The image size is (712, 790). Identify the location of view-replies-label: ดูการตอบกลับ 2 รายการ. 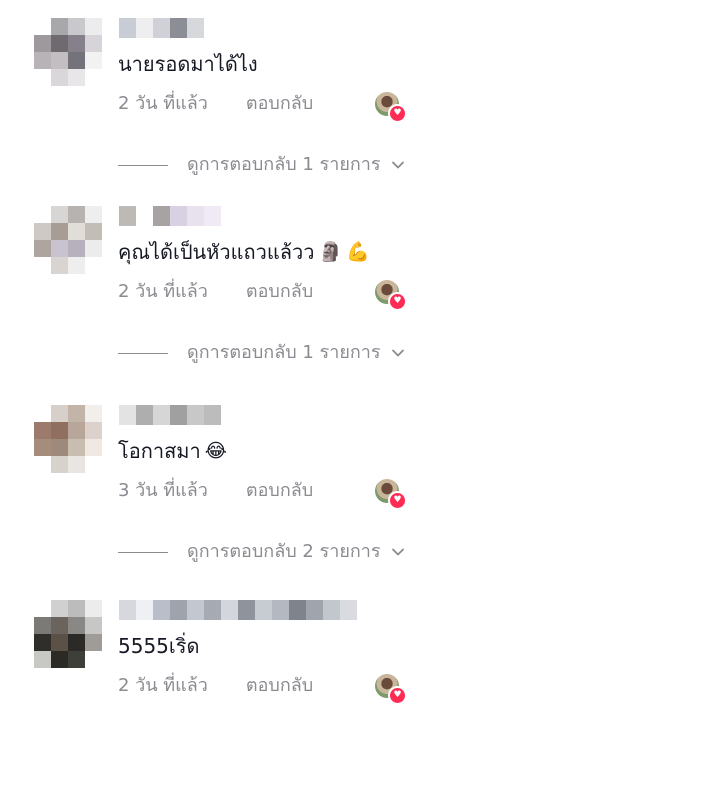
(284, 551).